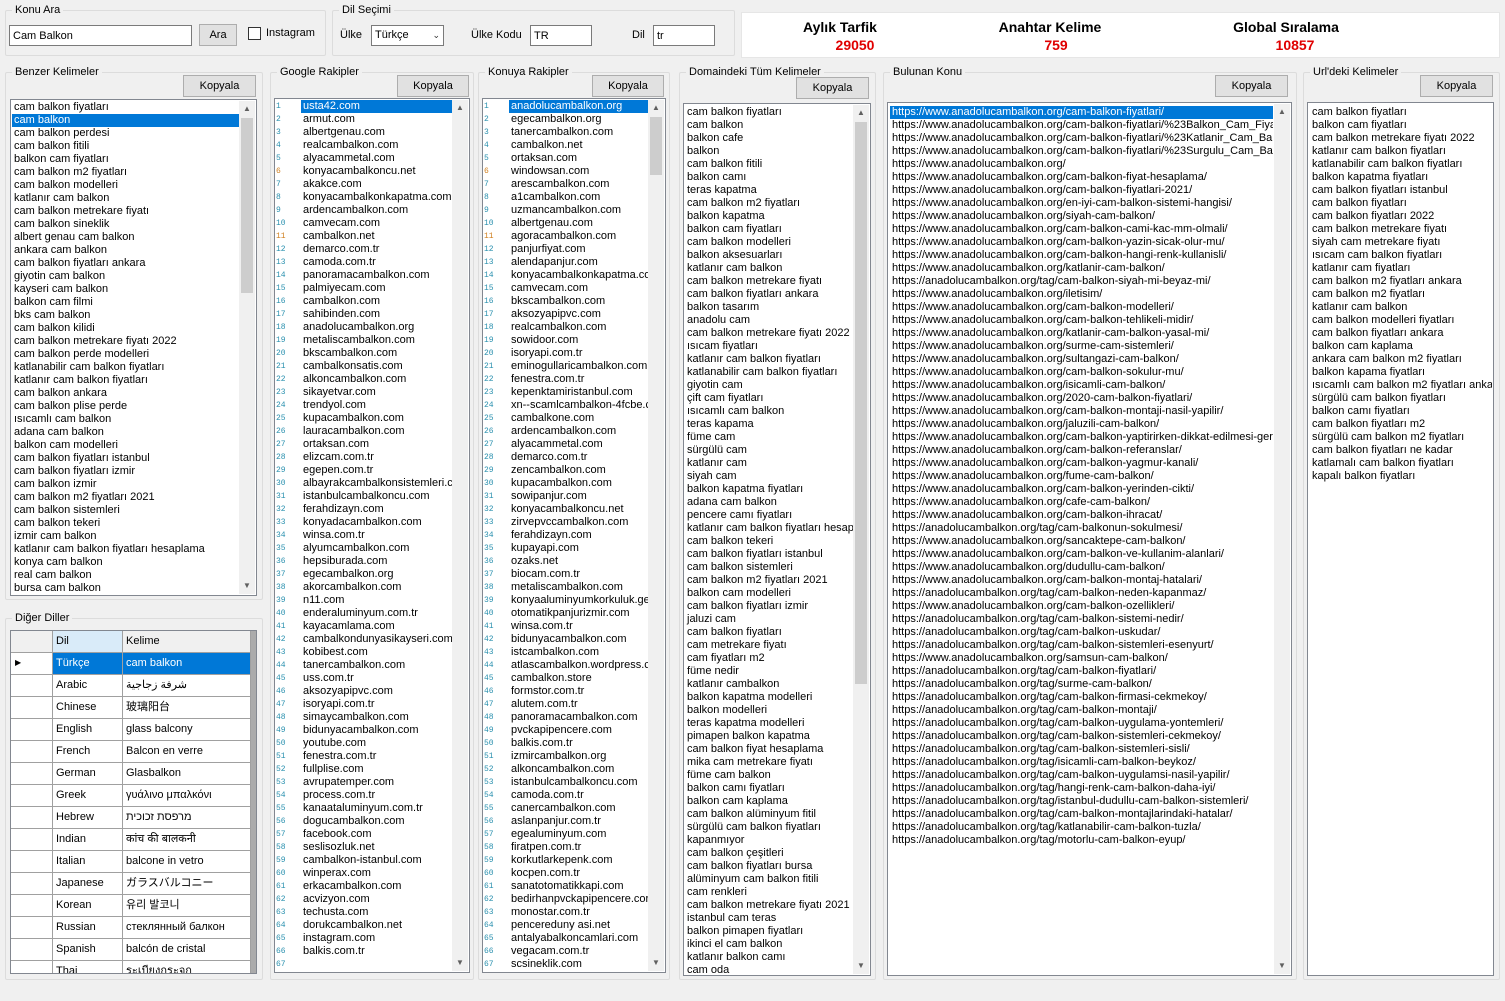 The image size is (1505, 1001). What do you see at coordinates (377, 561) in the screenshot?
I see `google-list-item: hepsiburada.com` at bounding box center [377, 561].